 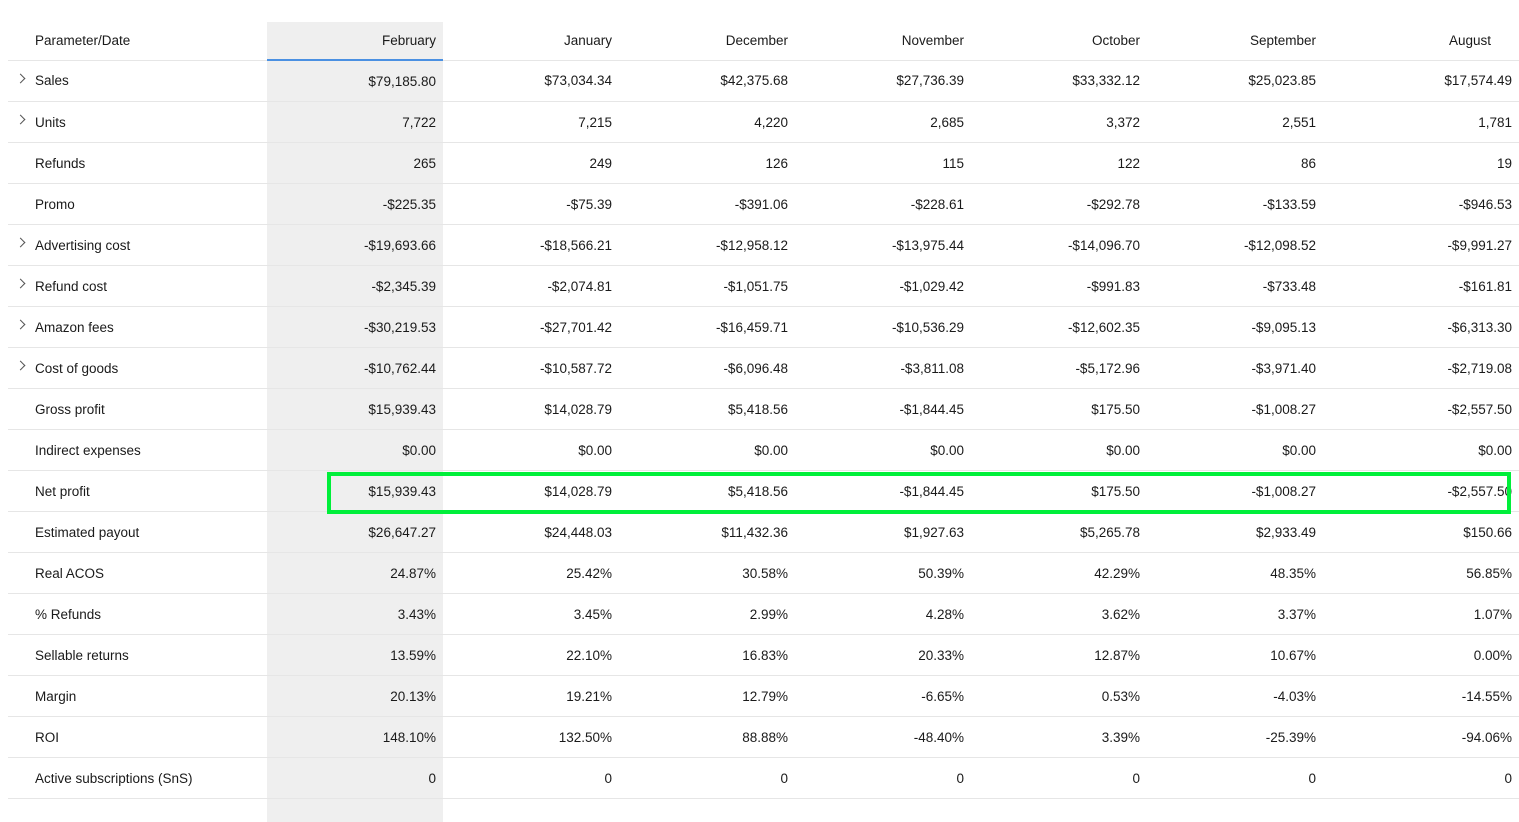 What do you see at coordinates (137, 450) in the screenshot?
I see `row-label-cell: Indirect expenses` at bounding box center [137, 450].